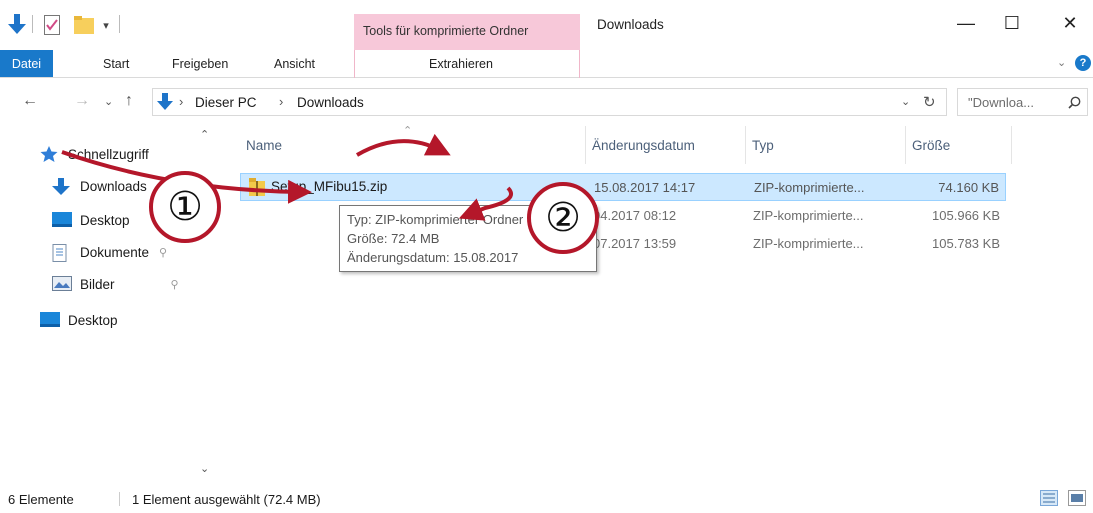  What do you see at coordinates (1077, 498) in the screenshot?
I see `large-icons-view-icon` at bounding box center [1077, 498].